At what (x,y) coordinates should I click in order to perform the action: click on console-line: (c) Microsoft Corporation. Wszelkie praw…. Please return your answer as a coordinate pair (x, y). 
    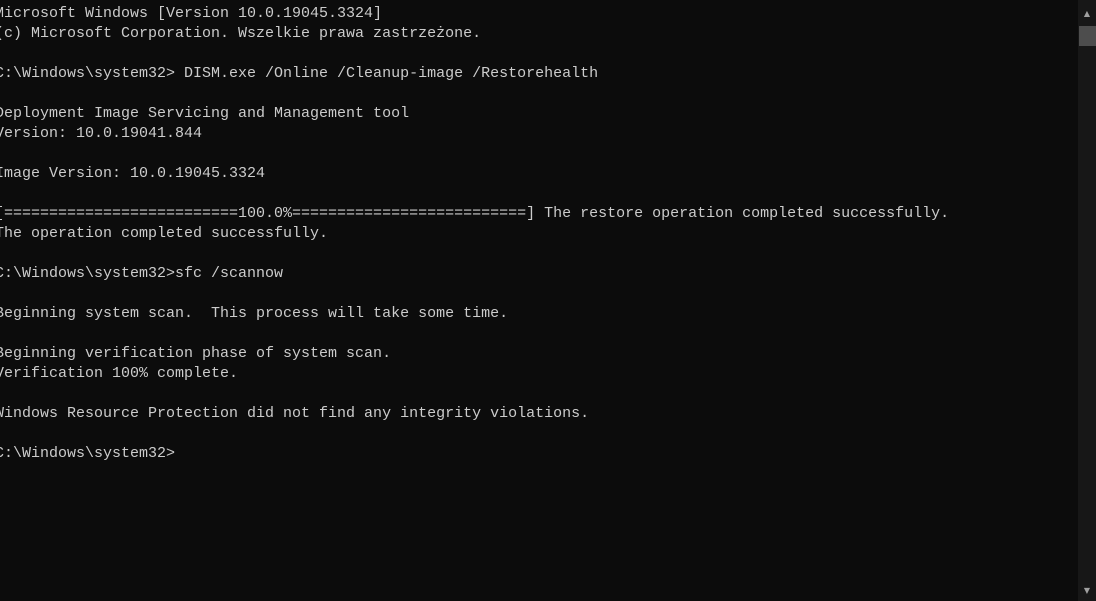
    Looking at the image, I should click on (241, 33).